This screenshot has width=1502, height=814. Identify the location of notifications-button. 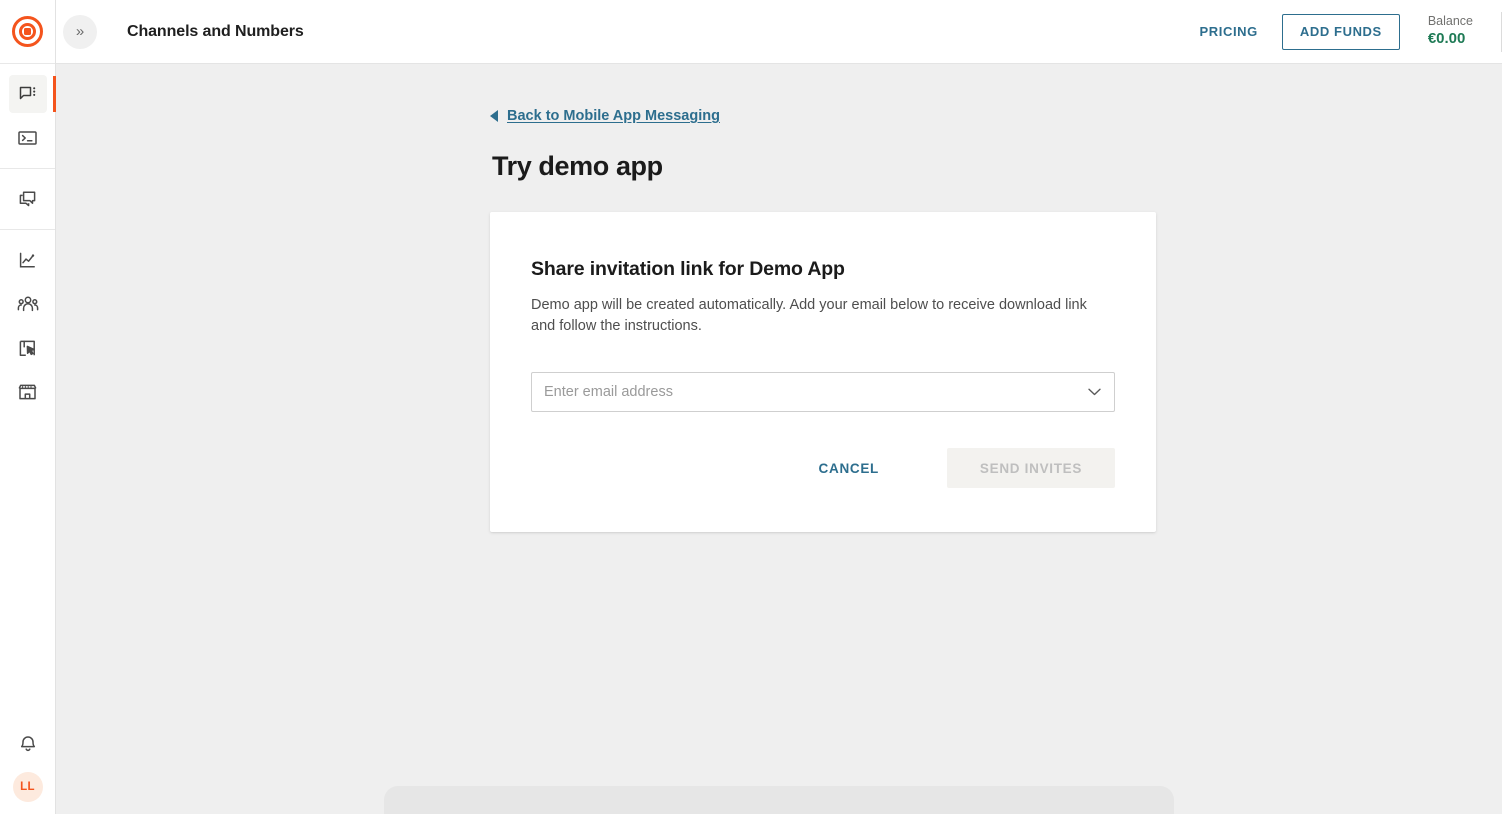
(27, 746).